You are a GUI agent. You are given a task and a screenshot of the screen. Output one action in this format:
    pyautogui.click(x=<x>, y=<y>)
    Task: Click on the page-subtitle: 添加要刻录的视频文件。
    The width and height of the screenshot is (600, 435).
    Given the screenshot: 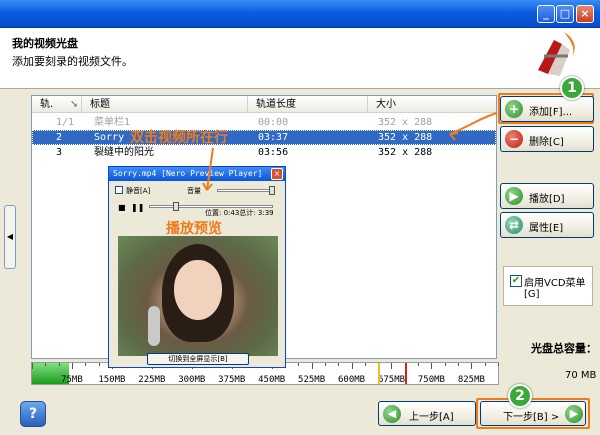 What is the action you would take?
    pyautogui.click(x=72, y=61)
    